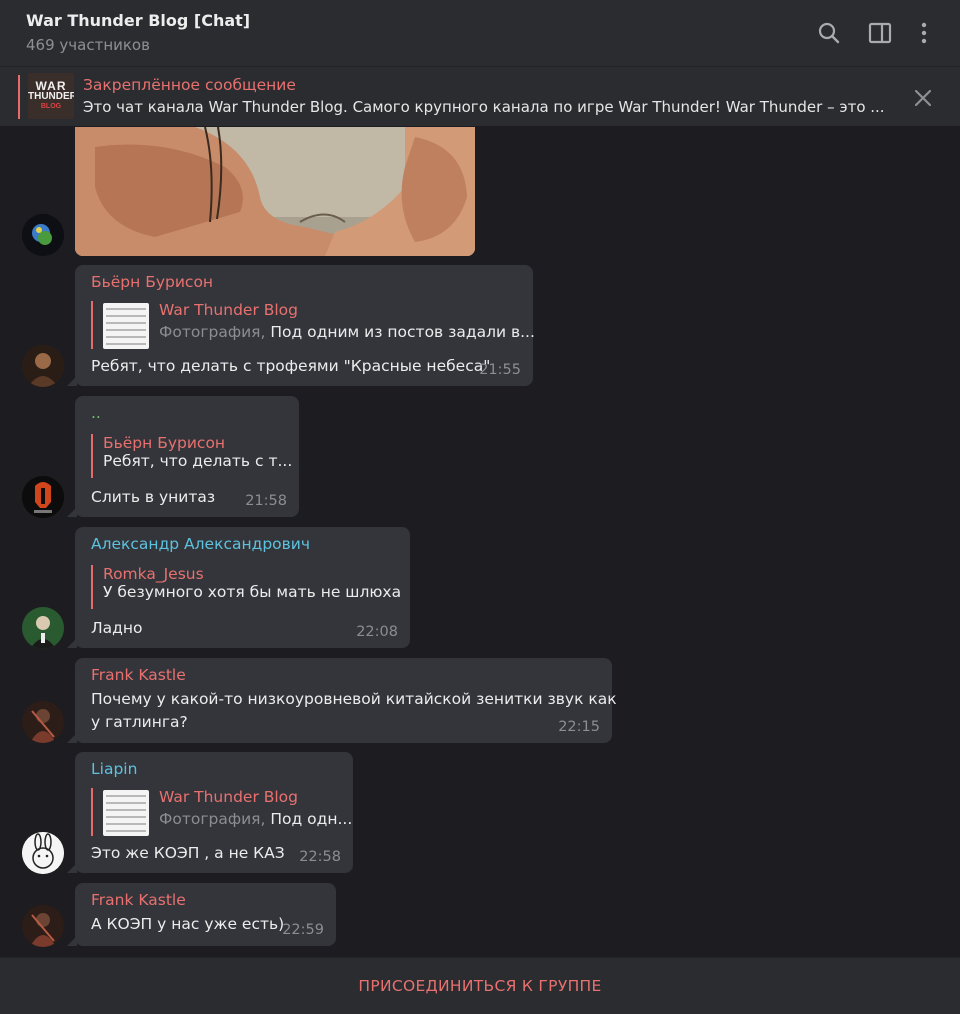 This screenshot has height=1014, width=960. What do you see at coordinates (188, 853) in the screenshot?
I see `message-text: Это же КОЭП , а не КАЗ` at bounding box center [188, 853].